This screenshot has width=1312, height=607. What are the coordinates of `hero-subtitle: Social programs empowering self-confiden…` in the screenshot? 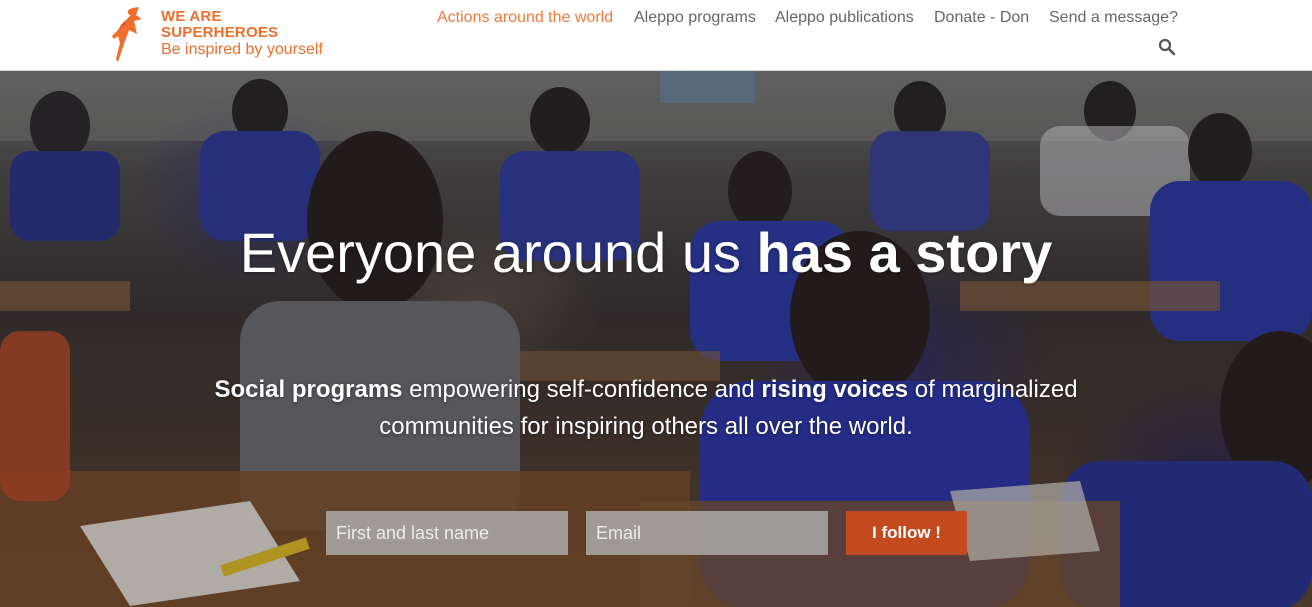 It's located at (646, 408).